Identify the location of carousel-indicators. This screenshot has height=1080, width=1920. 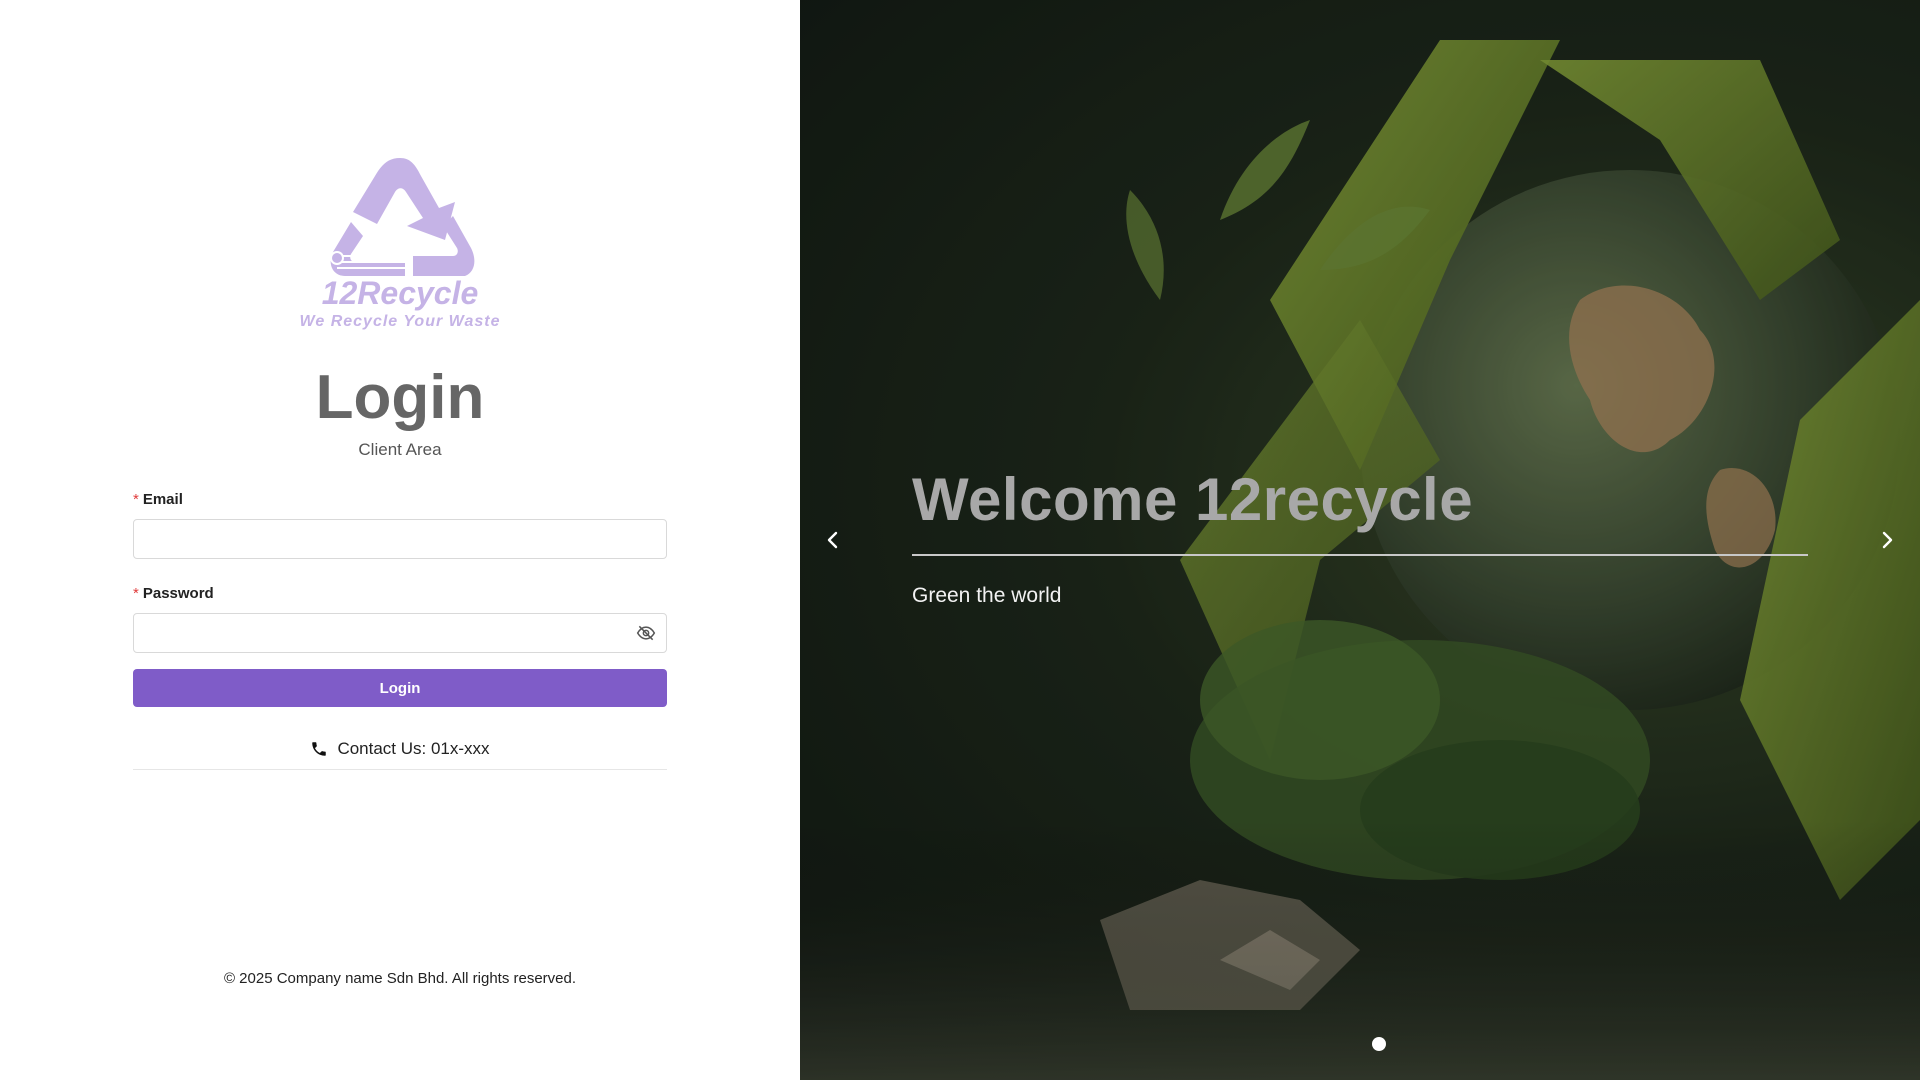
(1360, 1044).